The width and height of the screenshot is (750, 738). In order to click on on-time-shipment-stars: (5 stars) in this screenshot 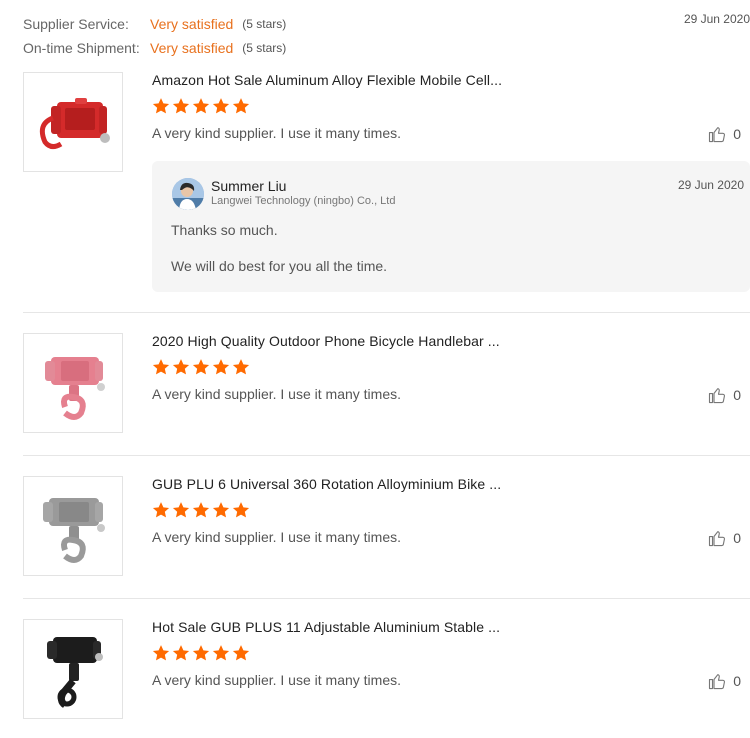, I will do `click(264, 48)`.